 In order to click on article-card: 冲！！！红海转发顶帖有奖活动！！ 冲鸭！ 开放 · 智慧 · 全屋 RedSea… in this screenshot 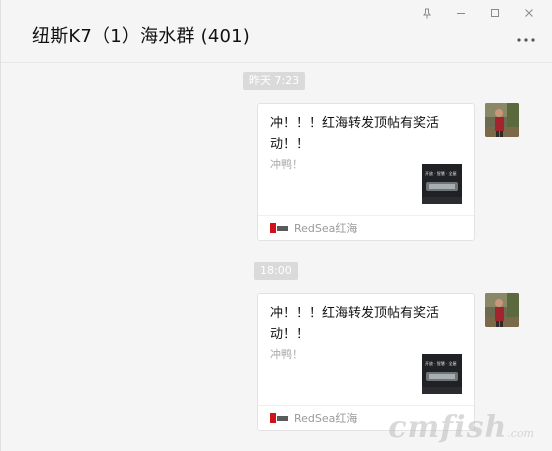, I will do `click(366, 172)`.